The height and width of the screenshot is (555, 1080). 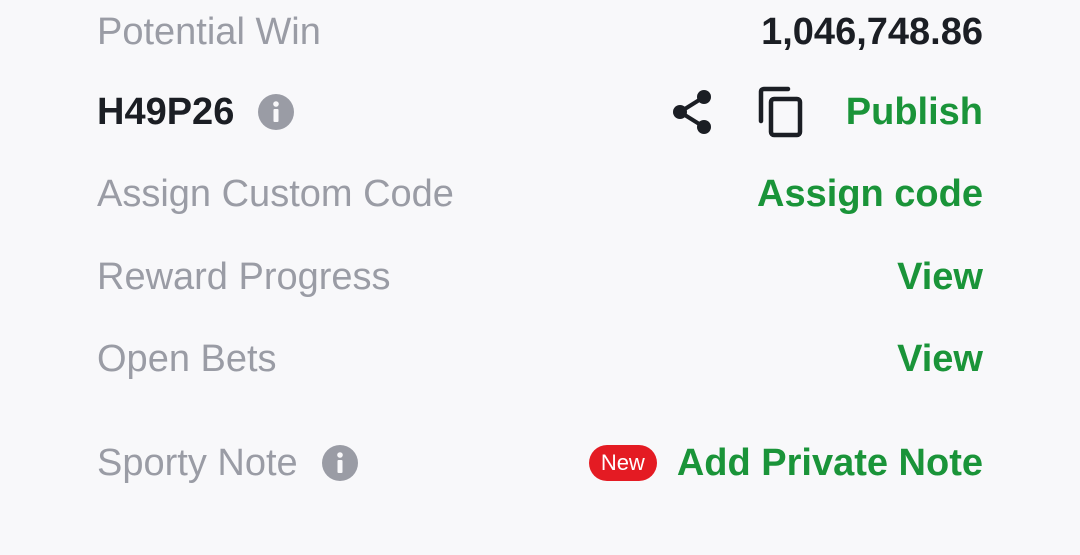 What do you see at coordinates (781, 112) in the screenshot?
I see `copy-icon` at bounding box center [781, 112].